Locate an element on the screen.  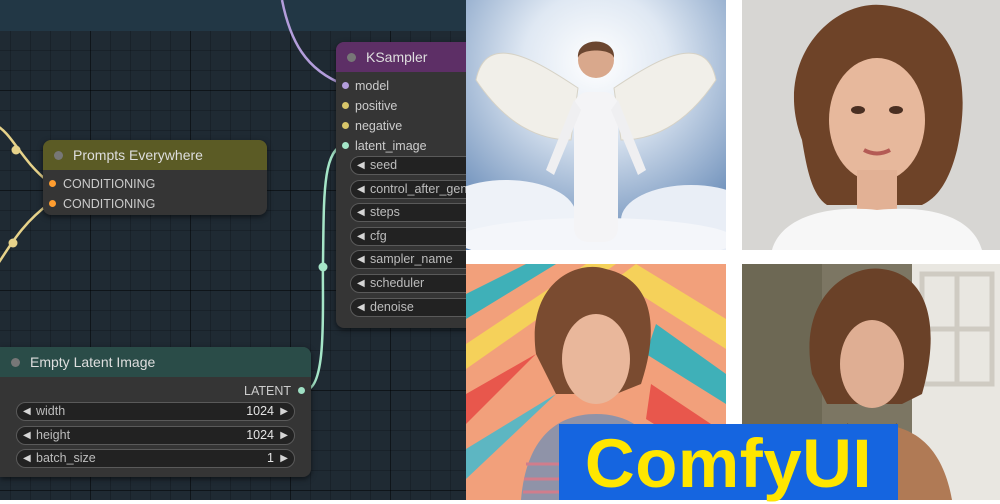
latent-image-input-label: latent_image is located at coordinates (391, 146).